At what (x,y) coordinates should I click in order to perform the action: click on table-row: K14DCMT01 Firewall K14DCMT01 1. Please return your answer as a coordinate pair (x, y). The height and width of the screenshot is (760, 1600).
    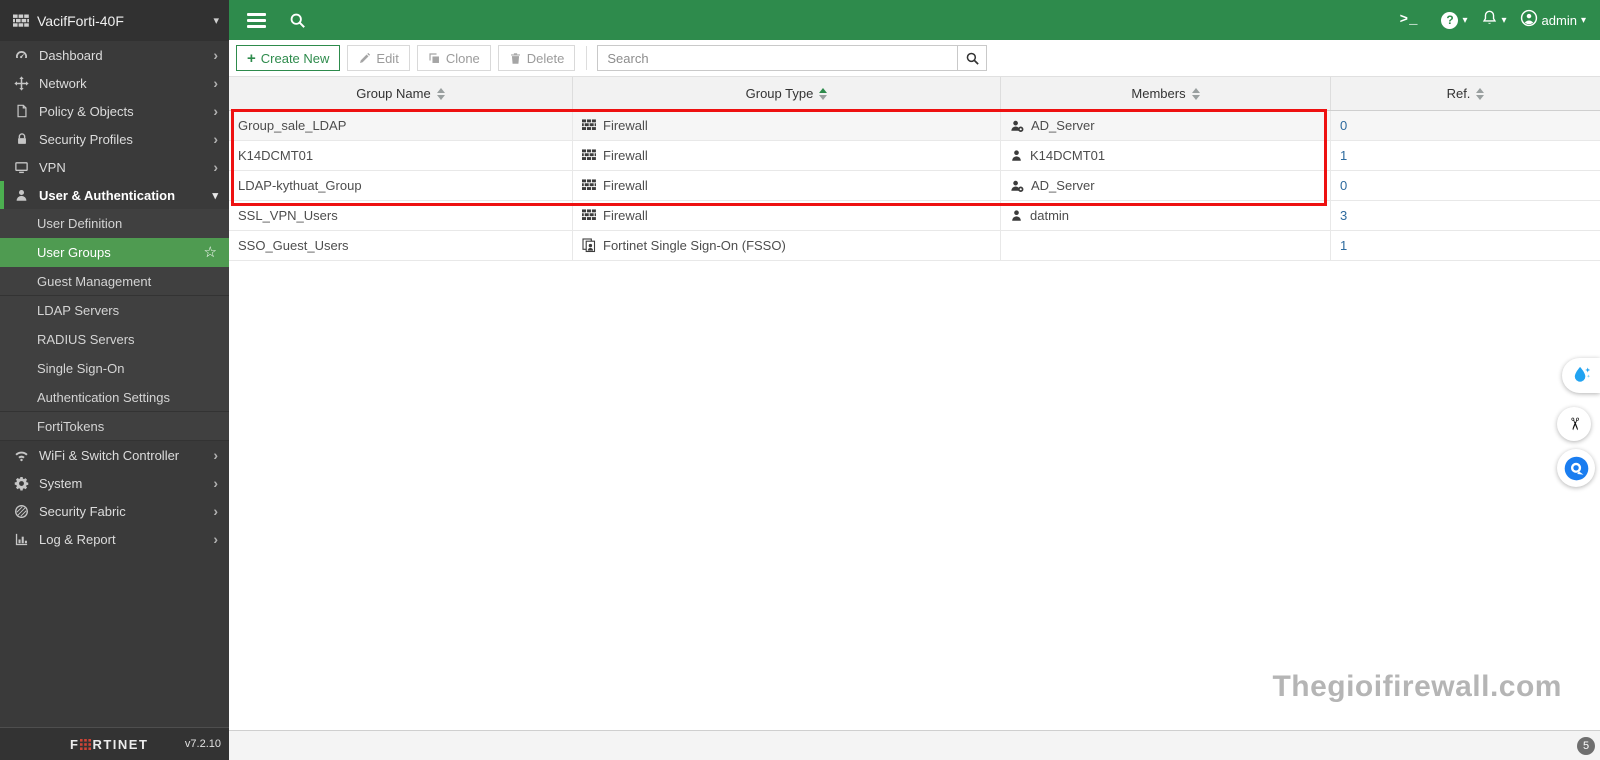
    Looking at the image, I should click on (914, 156).